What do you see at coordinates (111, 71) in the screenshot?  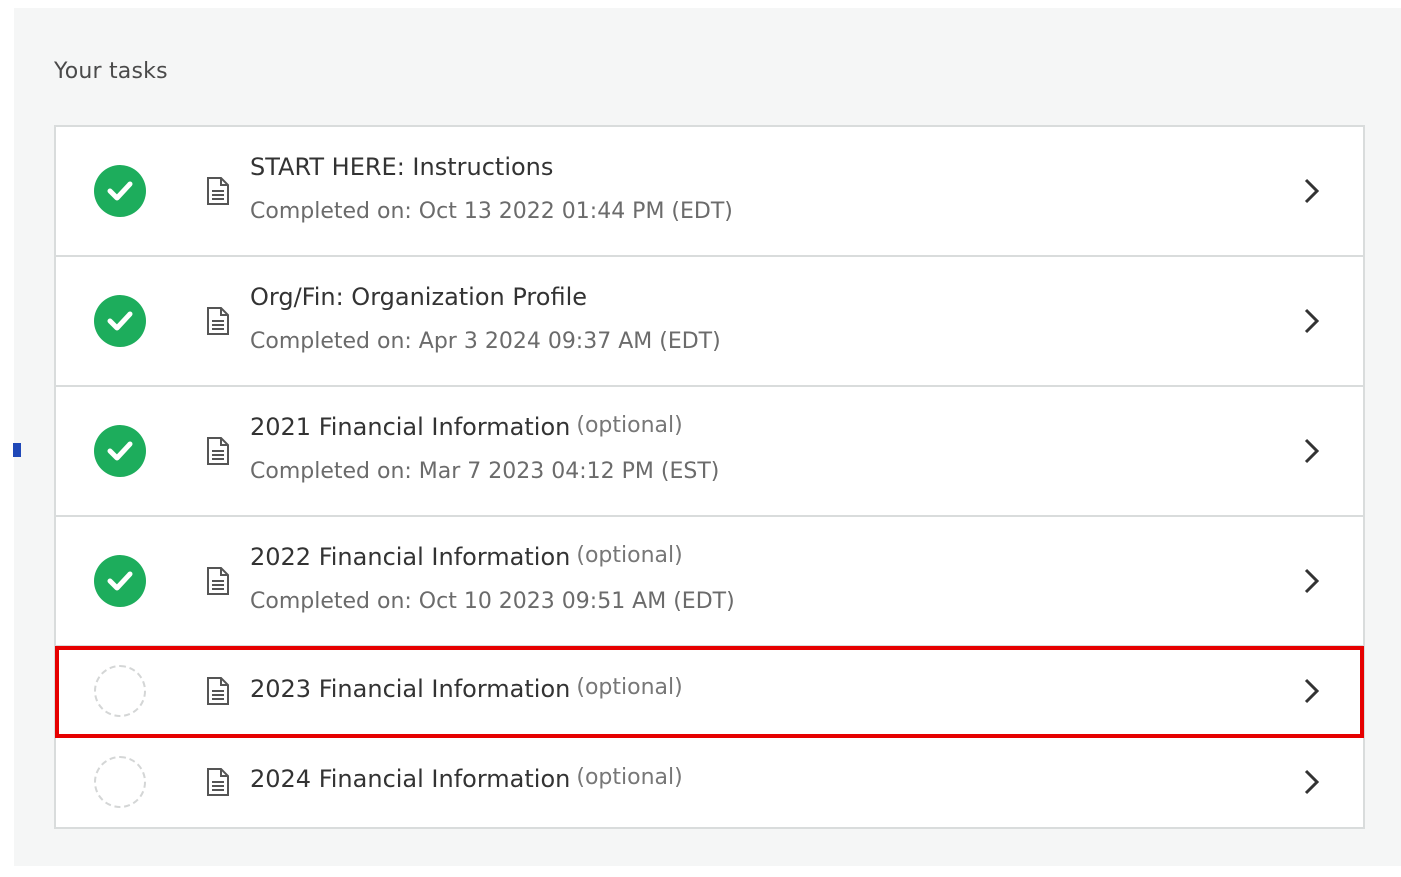 I see `section-title: Your tasks` at bounding box center [111, 71].